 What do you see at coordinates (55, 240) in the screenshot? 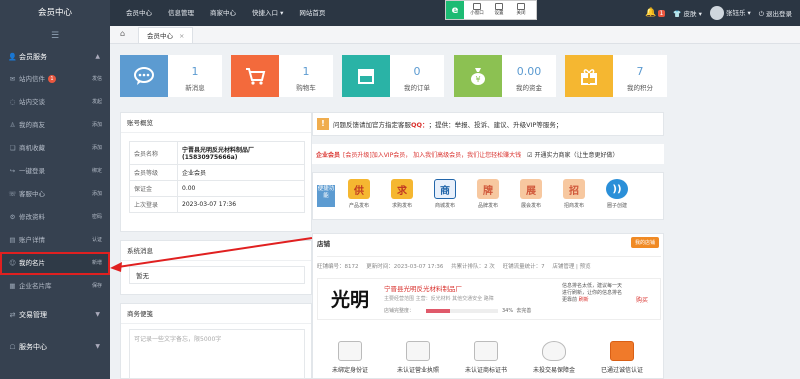
I see `sidebar-item-account-details: ▤ 账户详情 认证` at bounding box center [55, 240].